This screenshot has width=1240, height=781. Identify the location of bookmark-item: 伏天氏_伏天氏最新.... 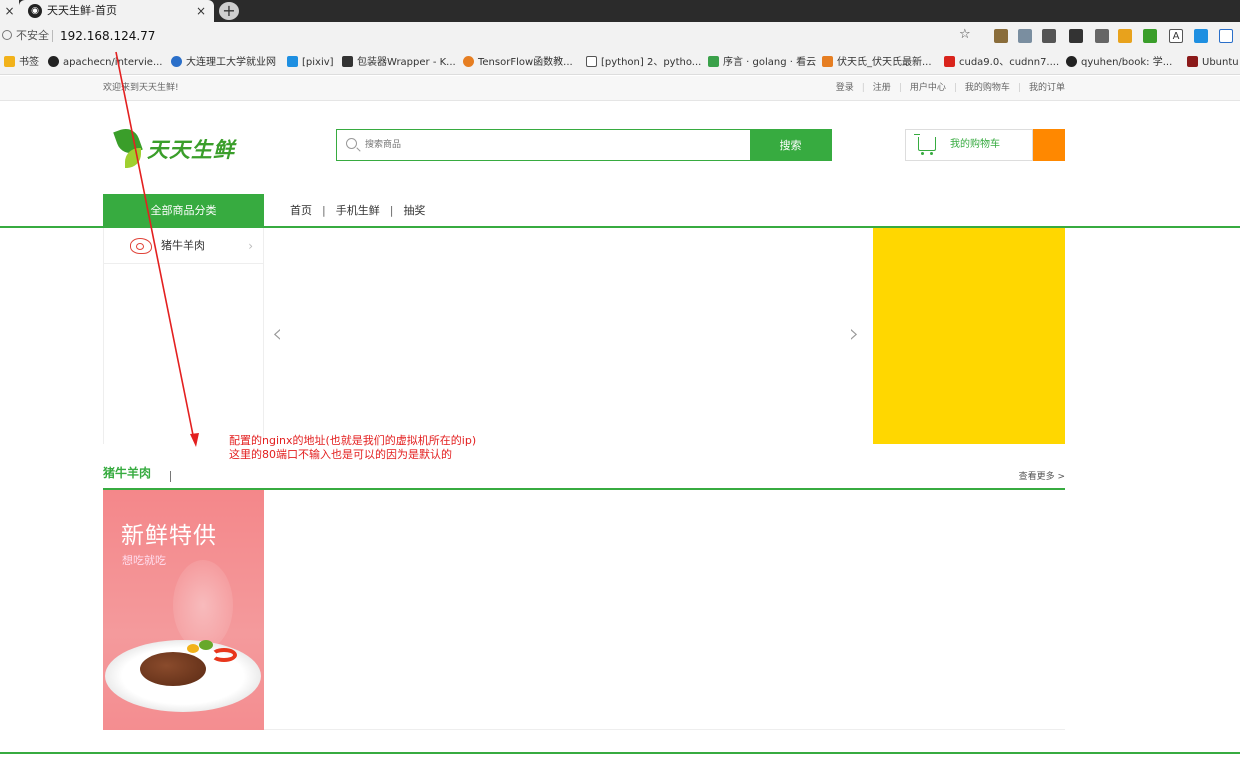
(877, 62).